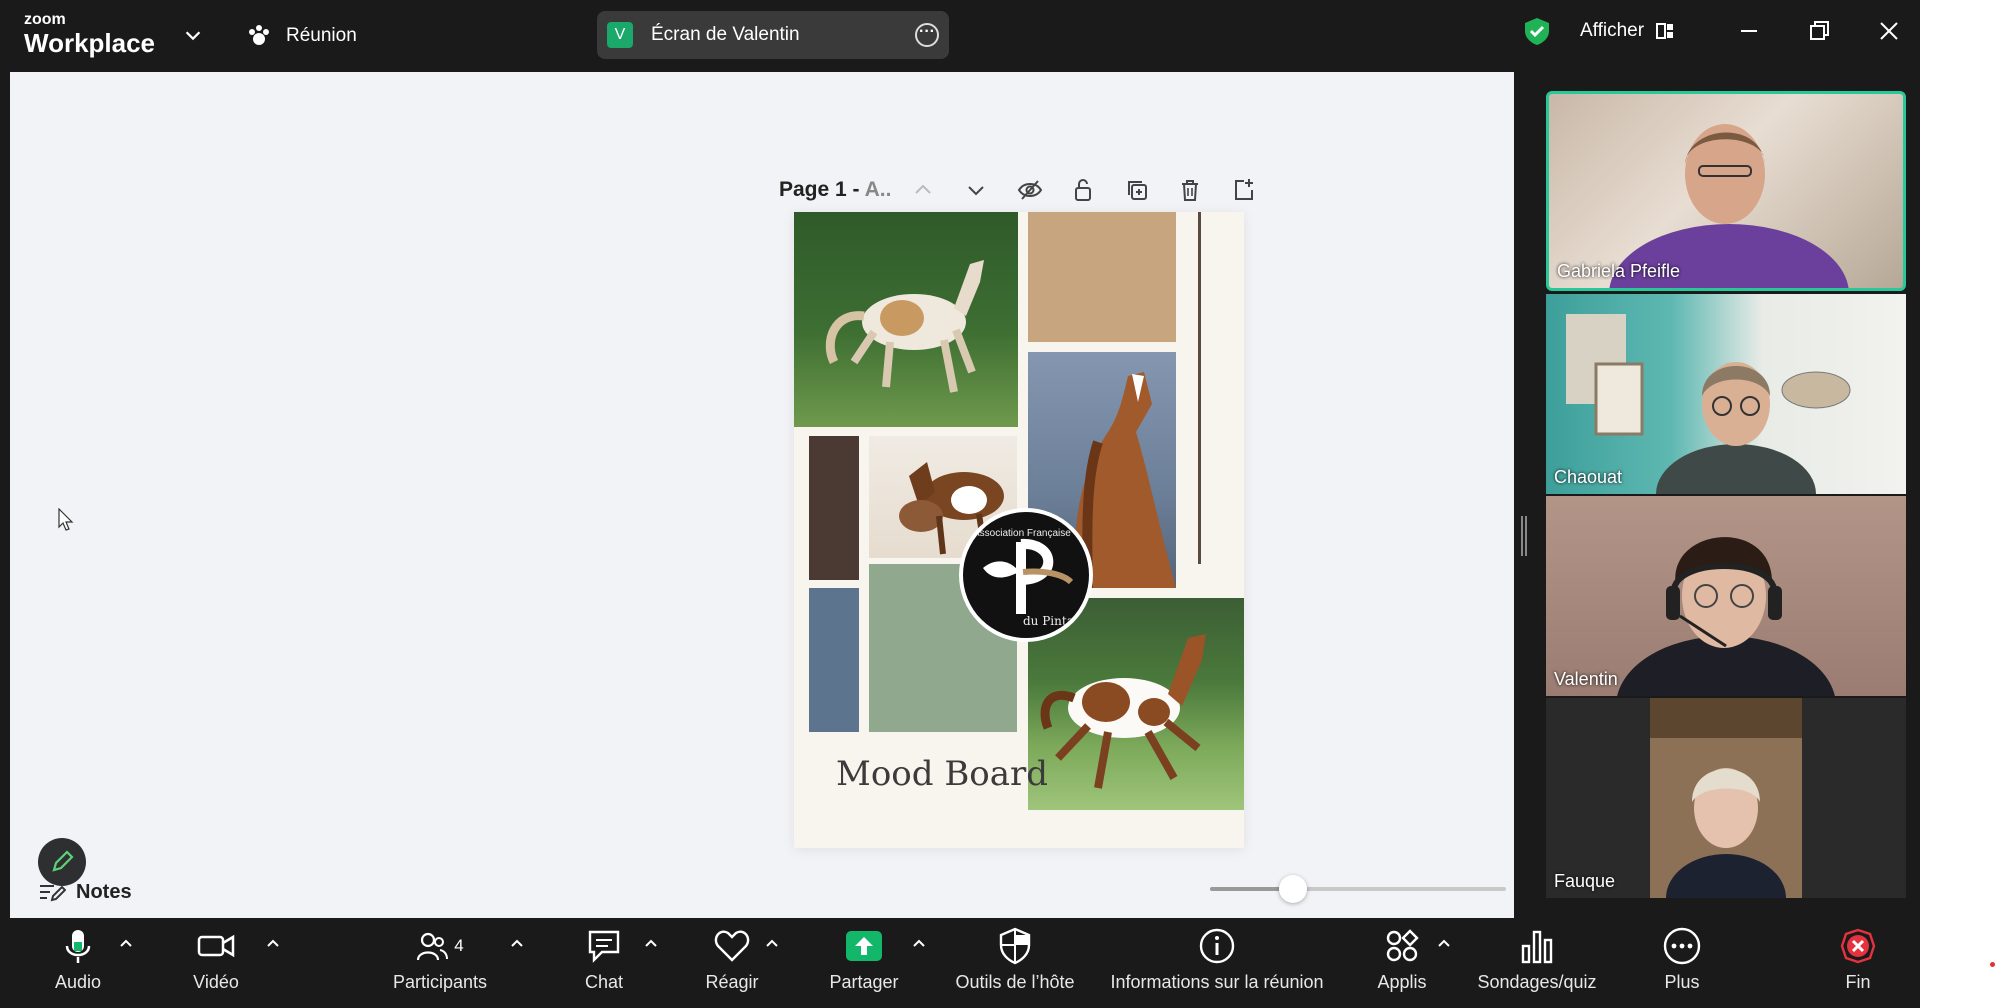 This screenshot has height=1008, width=1998. Describe the element at coordinates (942, 774) in the screenshot. I see `mood-board-title: Mood Board` at that location.